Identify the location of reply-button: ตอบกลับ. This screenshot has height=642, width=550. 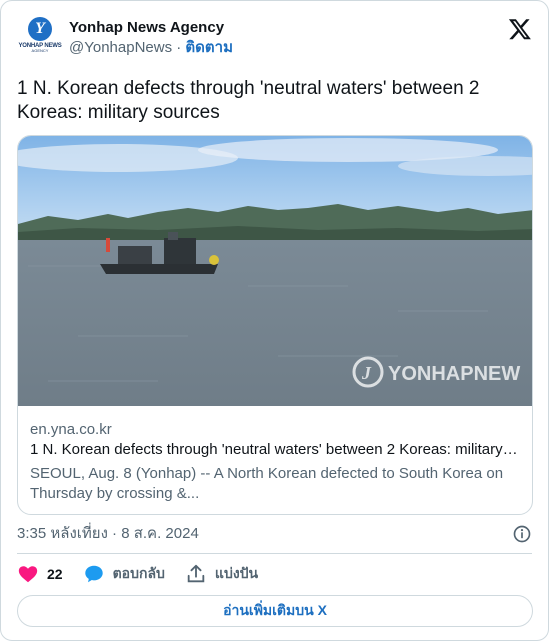
(124, 574).